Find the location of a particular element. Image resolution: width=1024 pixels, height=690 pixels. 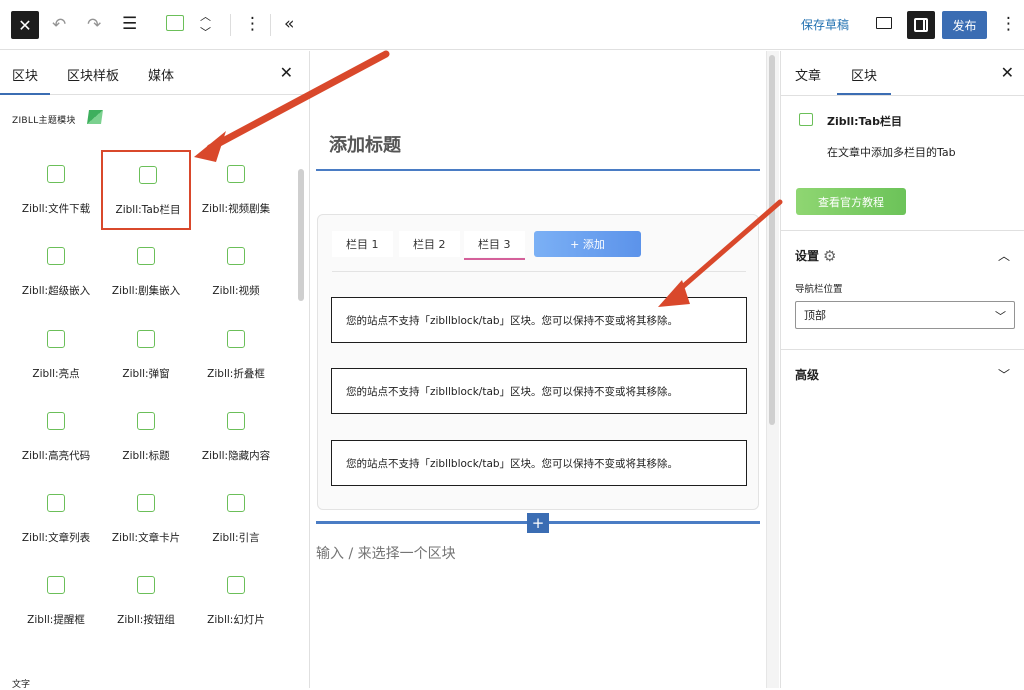

move-down-icon: ﹀ is located at coordinates (205, 32).